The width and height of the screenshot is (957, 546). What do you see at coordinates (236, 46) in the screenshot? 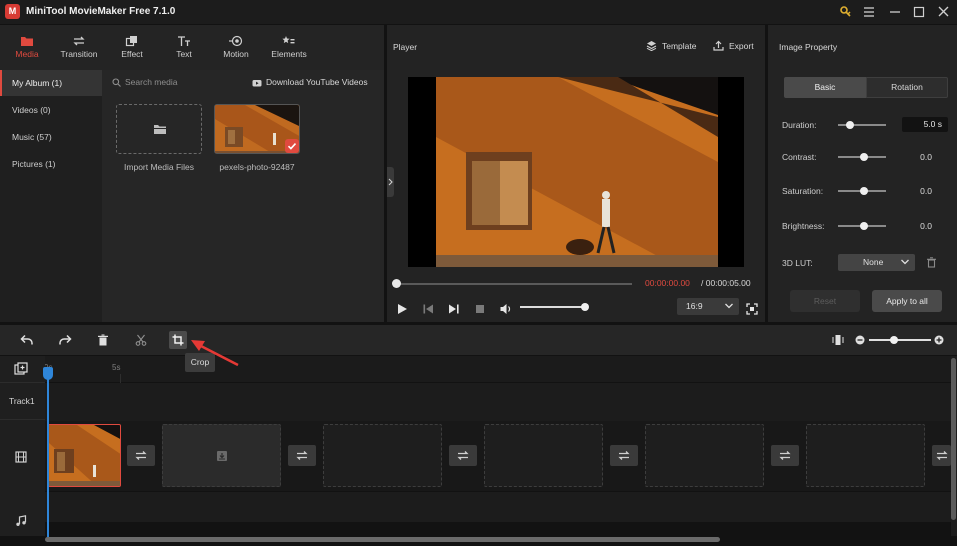
I see `tab-motion: Motion` at bounding box center [236, 46].